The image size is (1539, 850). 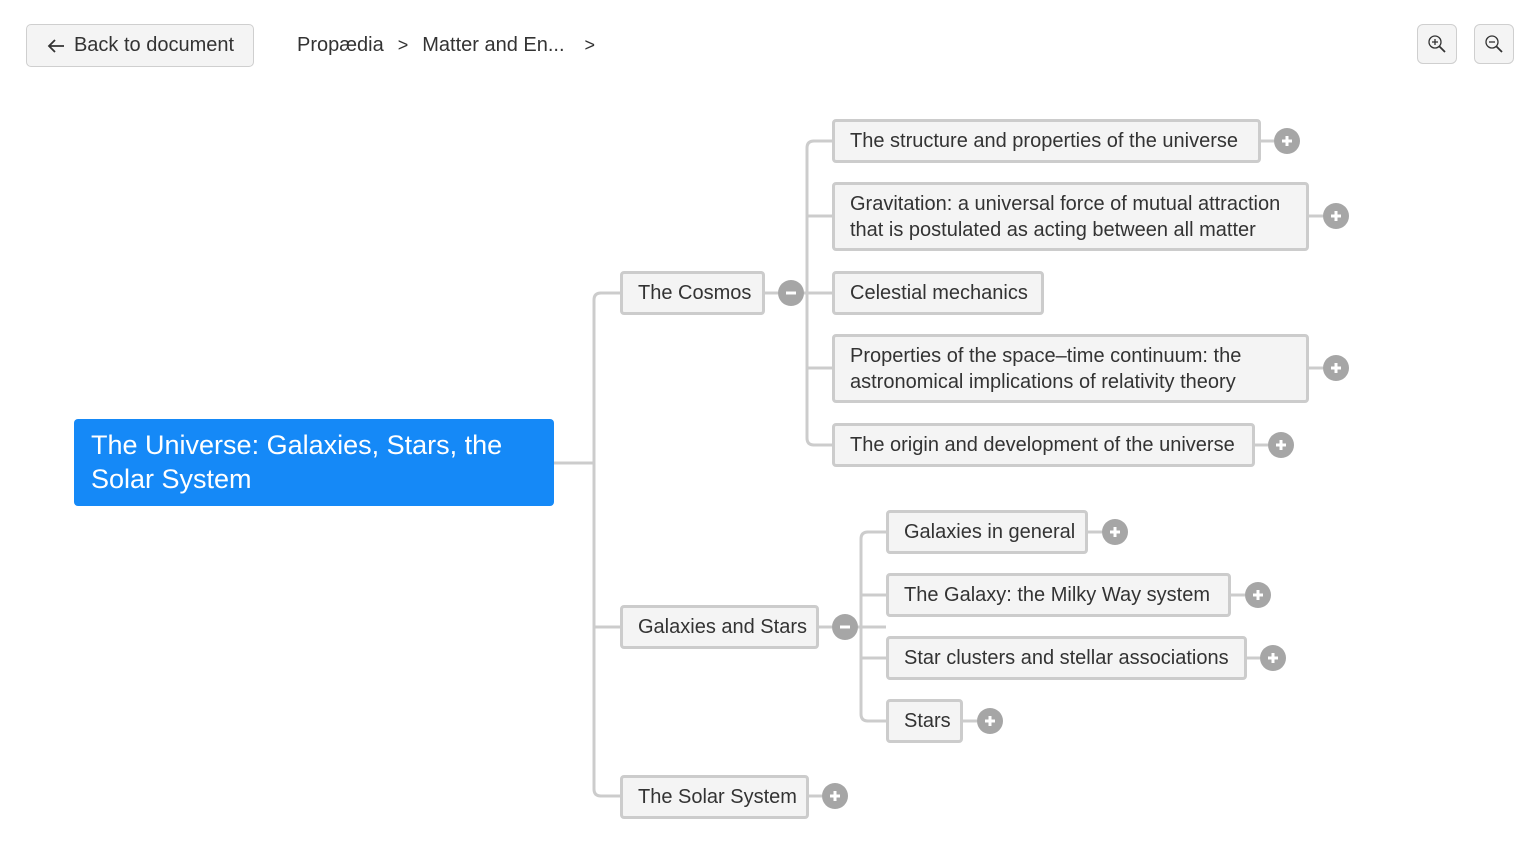 I want to click on connector-cosmos-trunk, so click(x=818, y=293).